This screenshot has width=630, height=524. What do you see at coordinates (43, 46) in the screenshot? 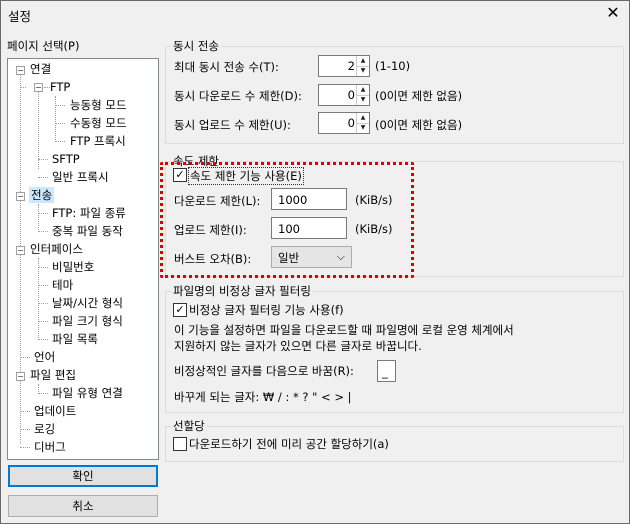
I see `sidebar-label: 페이지 선택(P)` at bounding box center [43, 46].